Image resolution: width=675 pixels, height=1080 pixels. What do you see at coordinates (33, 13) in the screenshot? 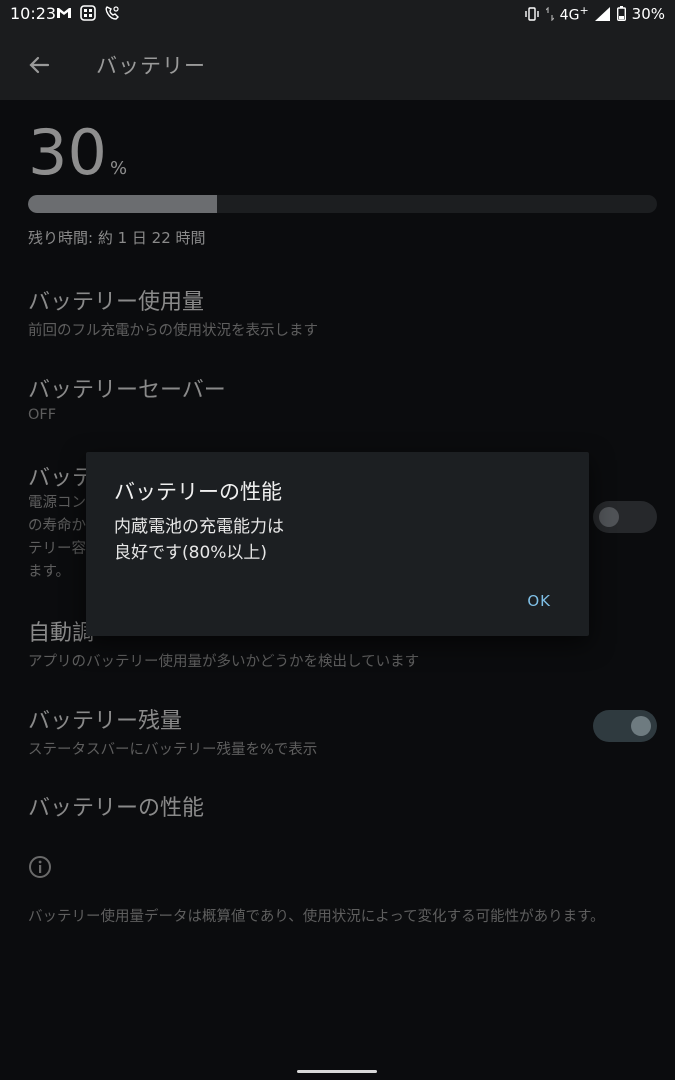
I see `status-time: 10:23` at bounding box center [33, 13].